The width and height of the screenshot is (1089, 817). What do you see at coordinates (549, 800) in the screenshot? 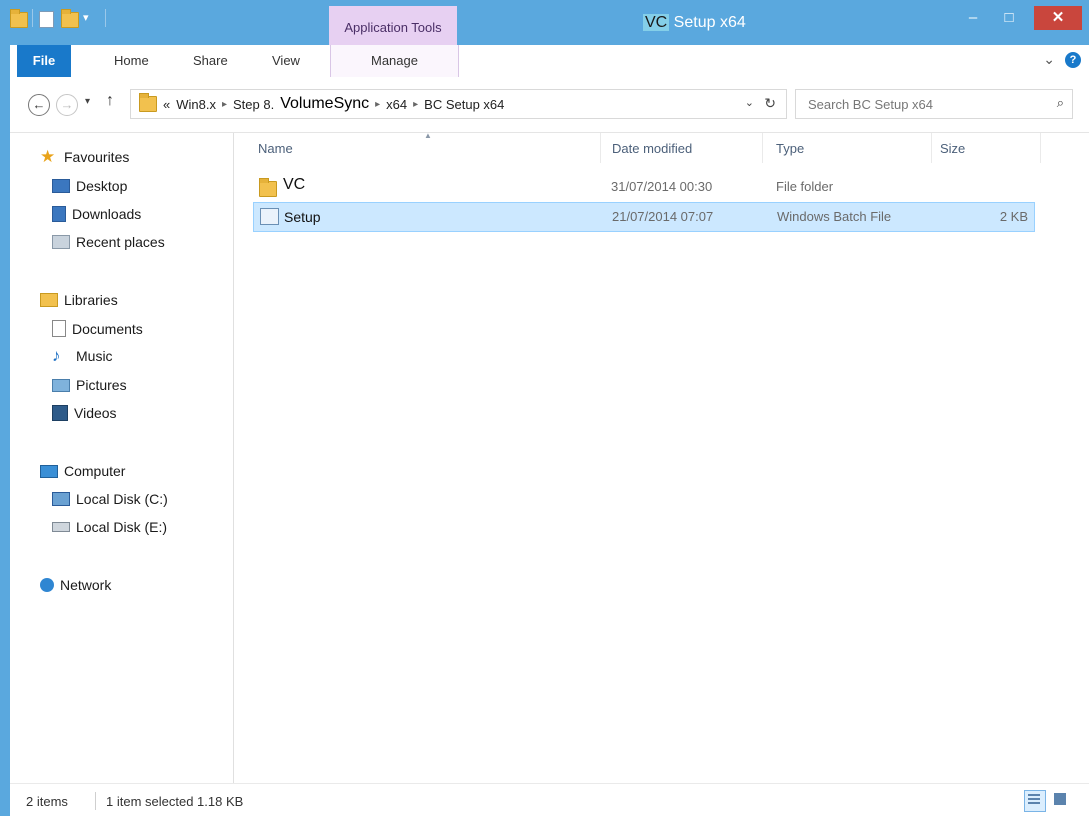
I see `status-bar: 2 items 1 item selected 1.18 KB` at bounding box center [549, 800].